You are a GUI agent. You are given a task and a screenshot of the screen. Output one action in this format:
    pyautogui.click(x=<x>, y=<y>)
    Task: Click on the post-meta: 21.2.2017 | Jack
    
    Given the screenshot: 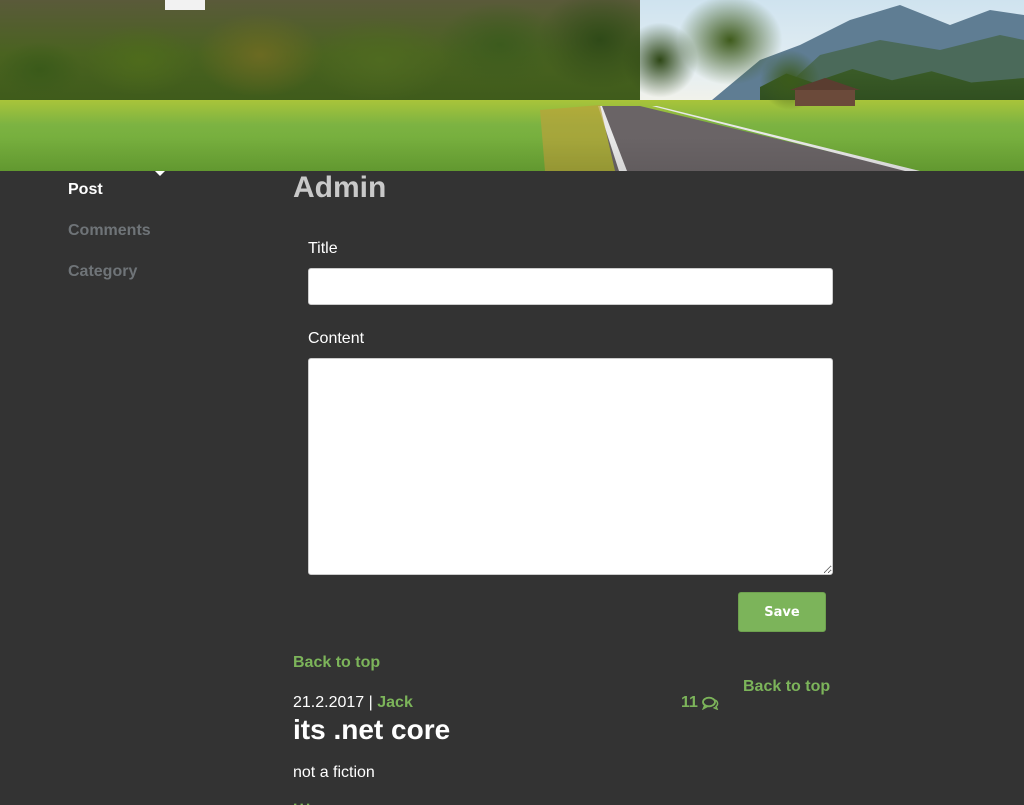 What is the action you would take?
    pyautogui.click(x=353, y=703)
    